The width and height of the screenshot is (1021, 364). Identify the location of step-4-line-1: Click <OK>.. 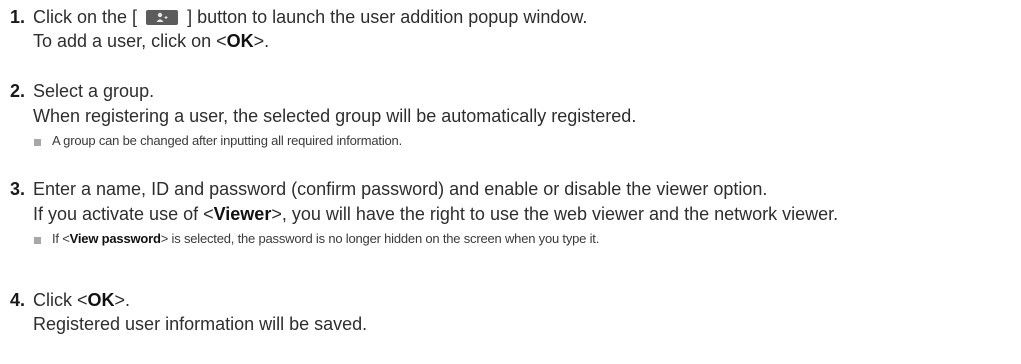
(81, 300).